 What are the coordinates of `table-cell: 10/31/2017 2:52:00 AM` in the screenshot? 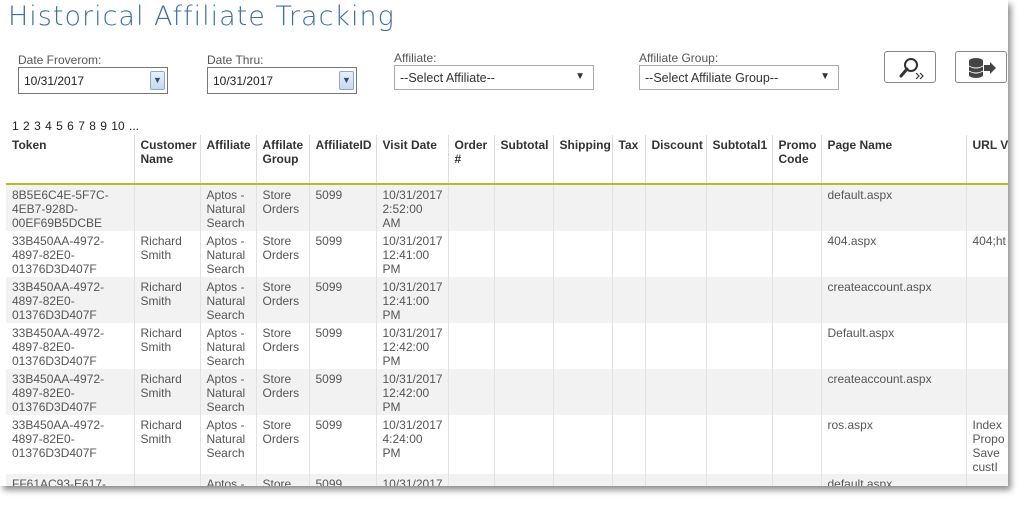 It's located at (412, 207).